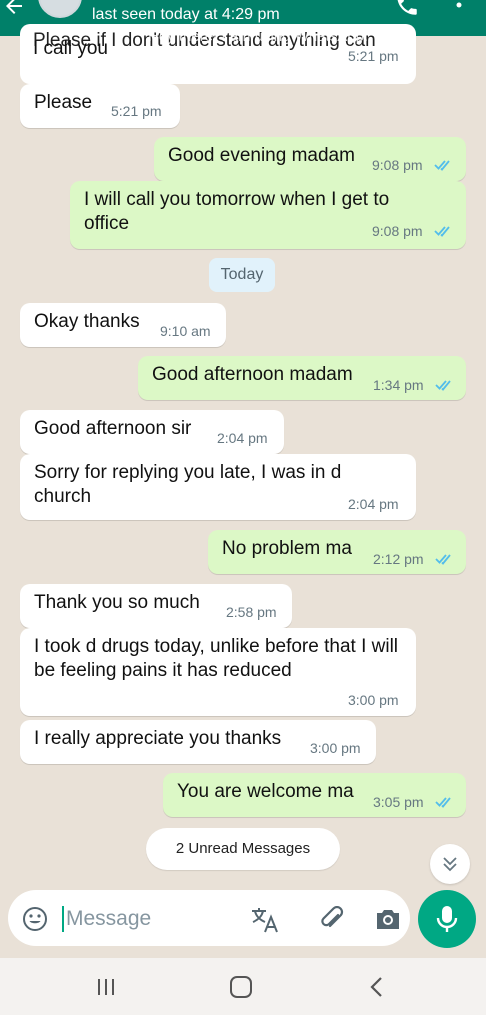  What do you see at coordinates (243, 849) in the screenshot?
I see `unread-messages-banner: 2 Unread Messages` at bounding box center [243, 849].